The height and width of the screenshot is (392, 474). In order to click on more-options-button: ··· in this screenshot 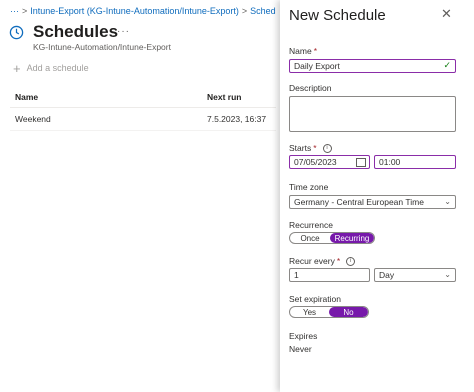, I will do `click(123, 31)`.